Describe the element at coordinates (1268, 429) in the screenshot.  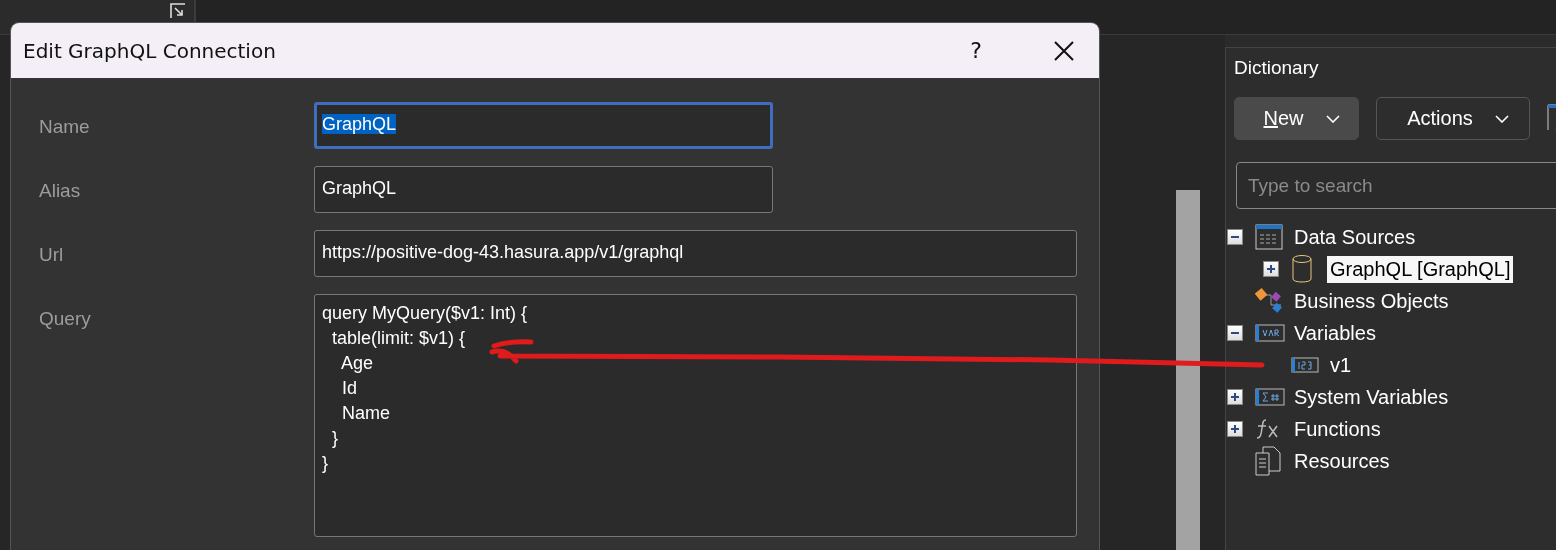
I see `function-icon` at that location.